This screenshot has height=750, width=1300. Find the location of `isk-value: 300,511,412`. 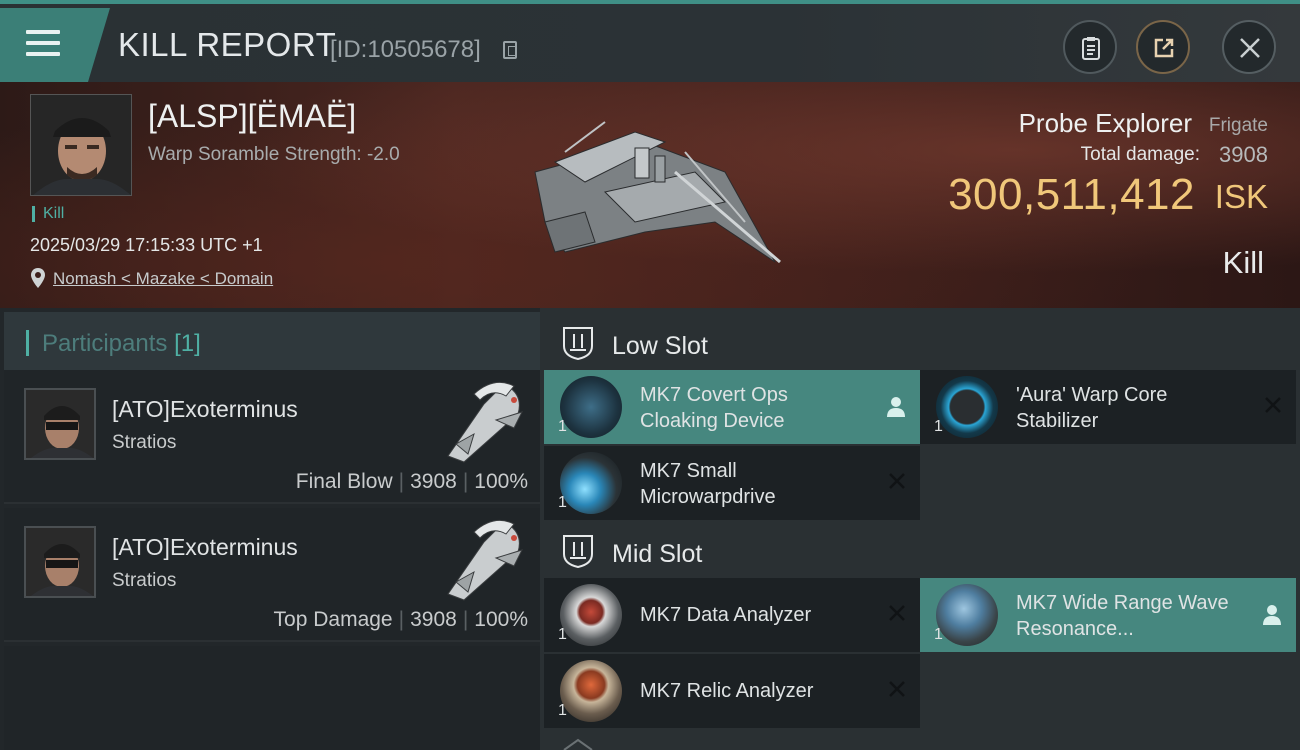

isk-value: 300,511,412 is located at coordinates (1071, 194).